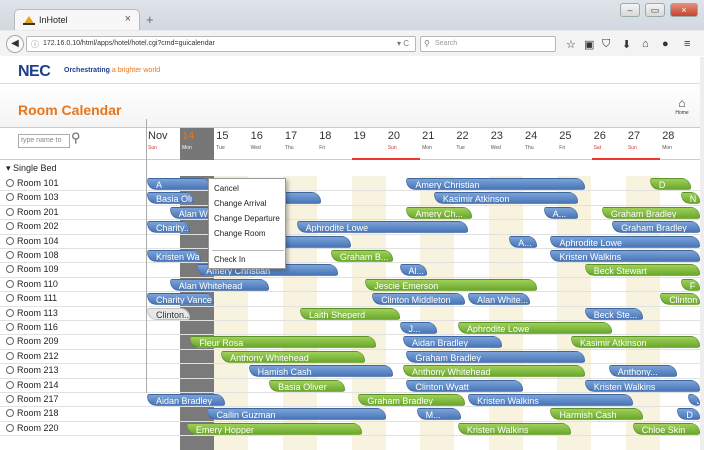 The width and height of the screenshot is (704, 450). I want to click on room-label: Room 109, so click(32, 269).